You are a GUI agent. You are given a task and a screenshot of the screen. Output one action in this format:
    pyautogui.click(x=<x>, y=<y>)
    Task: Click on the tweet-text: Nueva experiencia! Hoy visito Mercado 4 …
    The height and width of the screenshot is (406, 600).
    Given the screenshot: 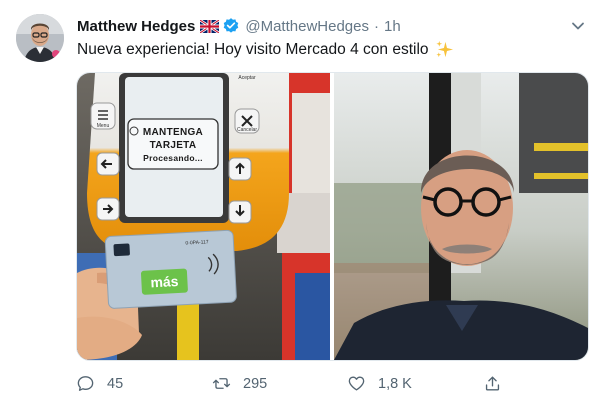 What is the action you would take?
    pyautogui.click(x=253, y=49)
    